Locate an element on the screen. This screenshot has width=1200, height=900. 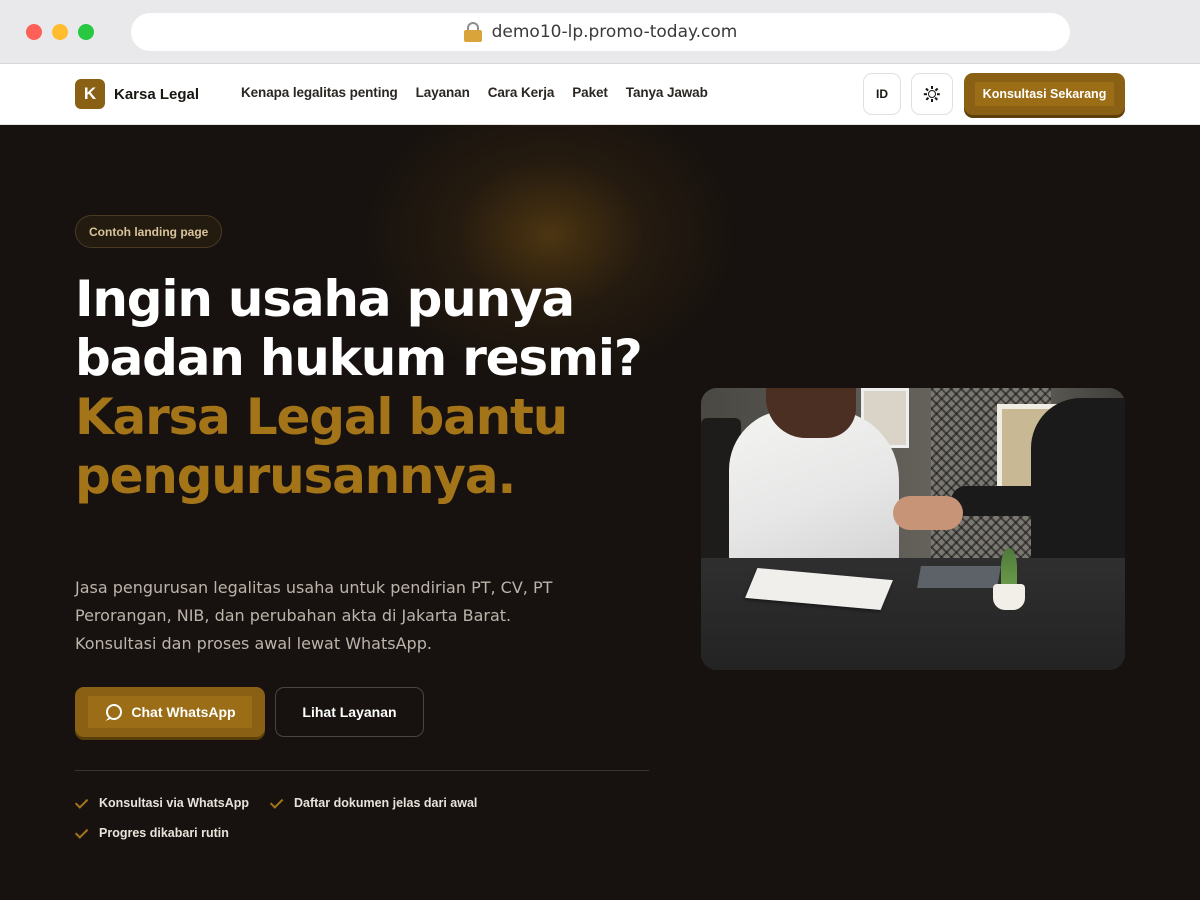
whatsapp-icon is located at coordinates (114, 712).